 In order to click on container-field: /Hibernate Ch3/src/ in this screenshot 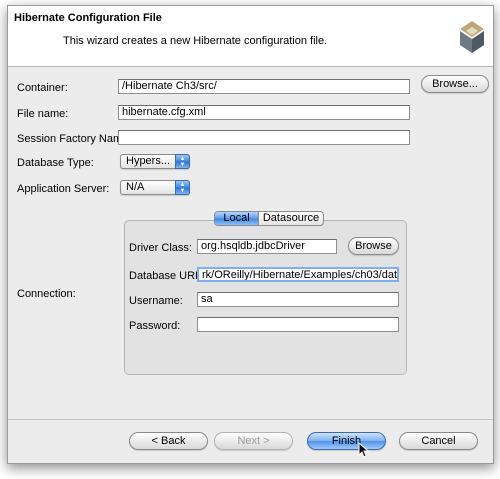, I will do `click(264, 86)`.